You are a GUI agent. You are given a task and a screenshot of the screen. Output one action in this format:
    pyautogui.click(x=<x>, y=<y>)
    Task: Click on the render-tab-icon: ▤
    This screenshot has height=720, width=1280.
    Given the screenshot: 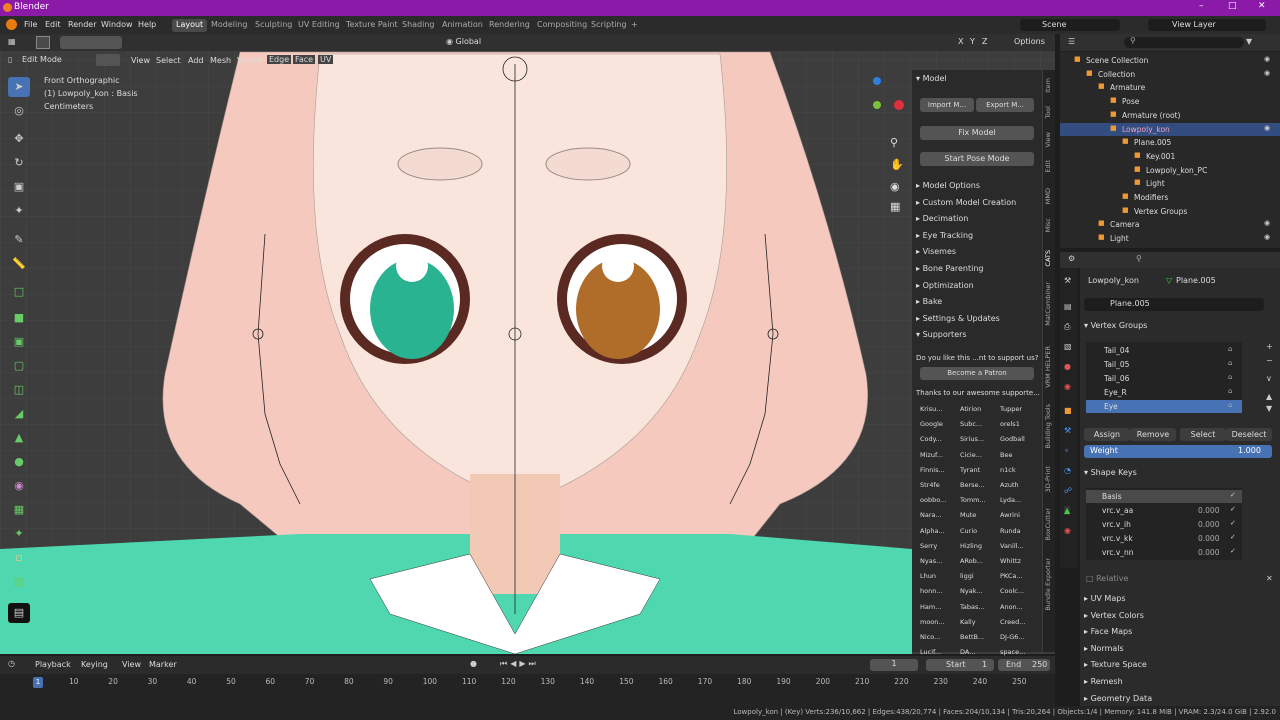 What is the action you would take?
    pyautogui.click(x=1068, y=306)
    